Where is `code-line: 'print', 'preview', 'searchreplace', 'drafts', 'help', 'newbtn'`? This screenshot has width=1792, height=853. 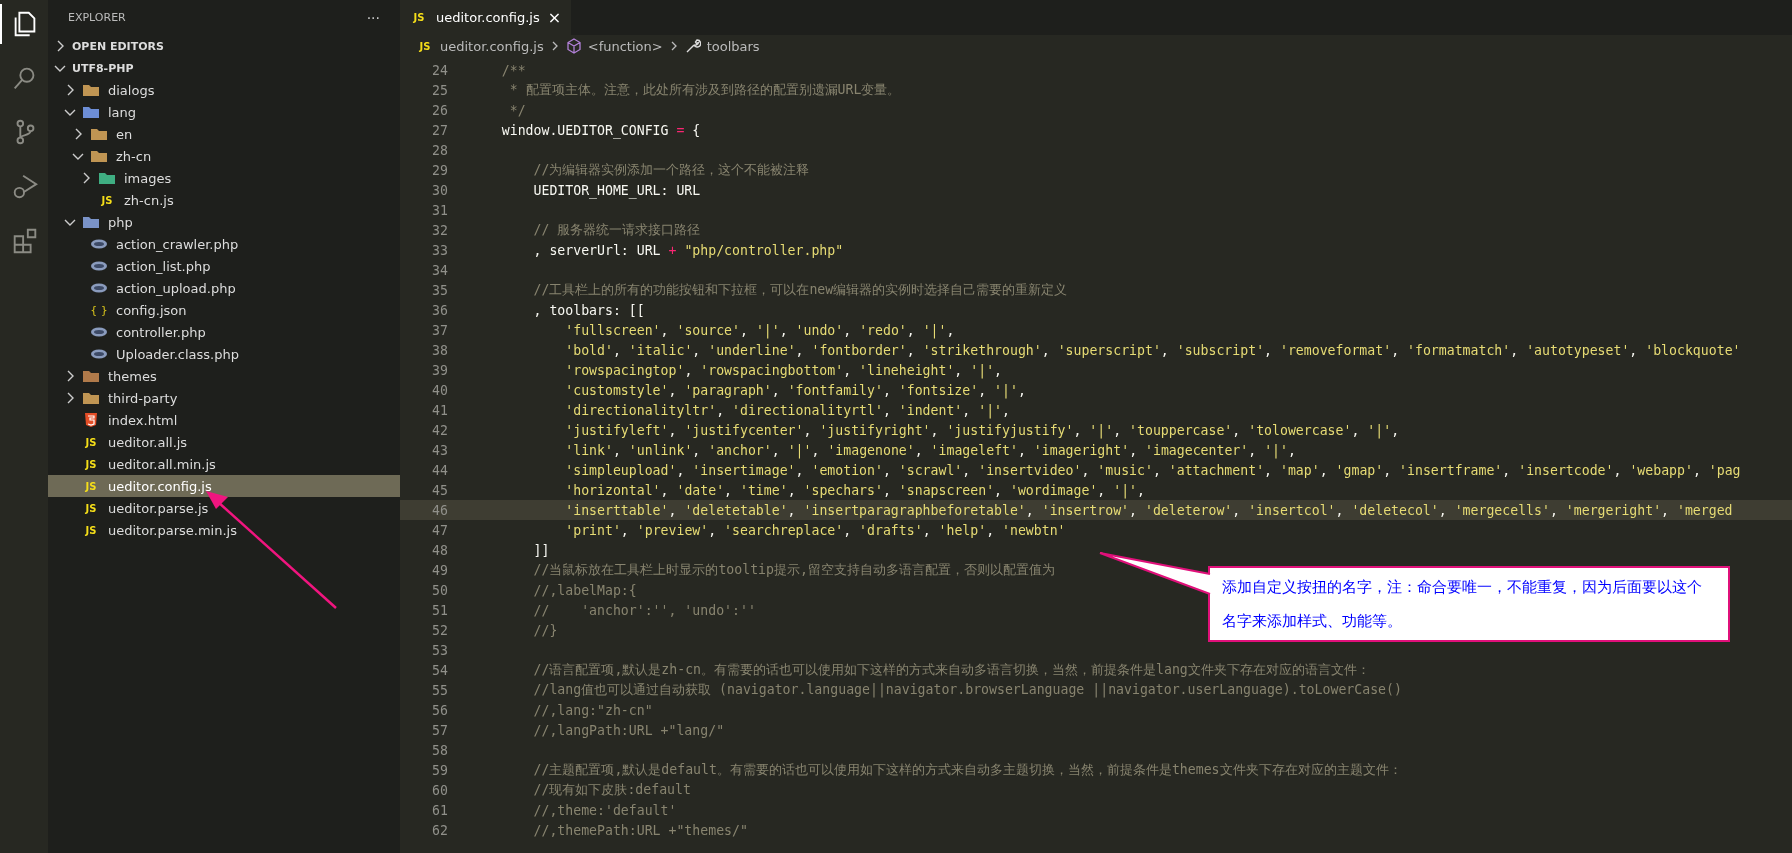 code-line: 'print', 'preview', 'searchreplace', 'drafts', 'help', 'newbtn' is located at coordinates (815, 530).